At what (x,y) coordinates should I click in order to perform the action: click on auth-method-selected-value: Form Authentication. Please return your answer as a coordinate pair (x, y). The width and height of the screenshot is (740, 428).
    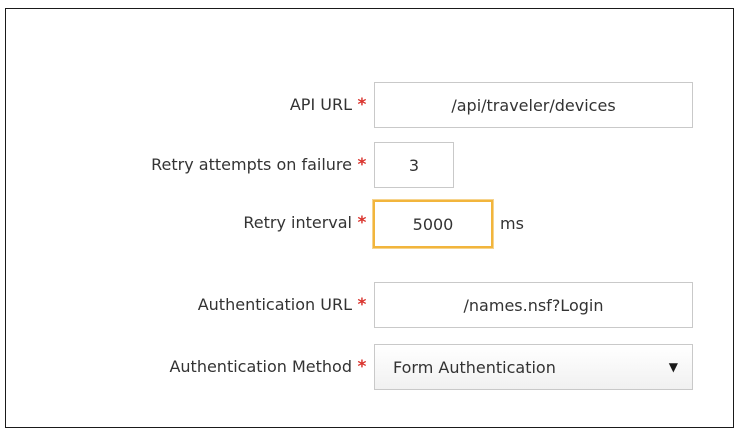
    Looking at the image, I should click on (474, 367).